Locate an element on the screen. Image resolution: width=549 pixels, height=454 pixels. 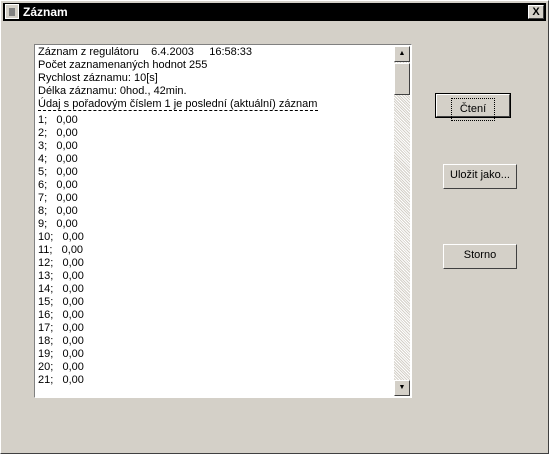
read-button: Čtení is located at coordinates (473, 107).